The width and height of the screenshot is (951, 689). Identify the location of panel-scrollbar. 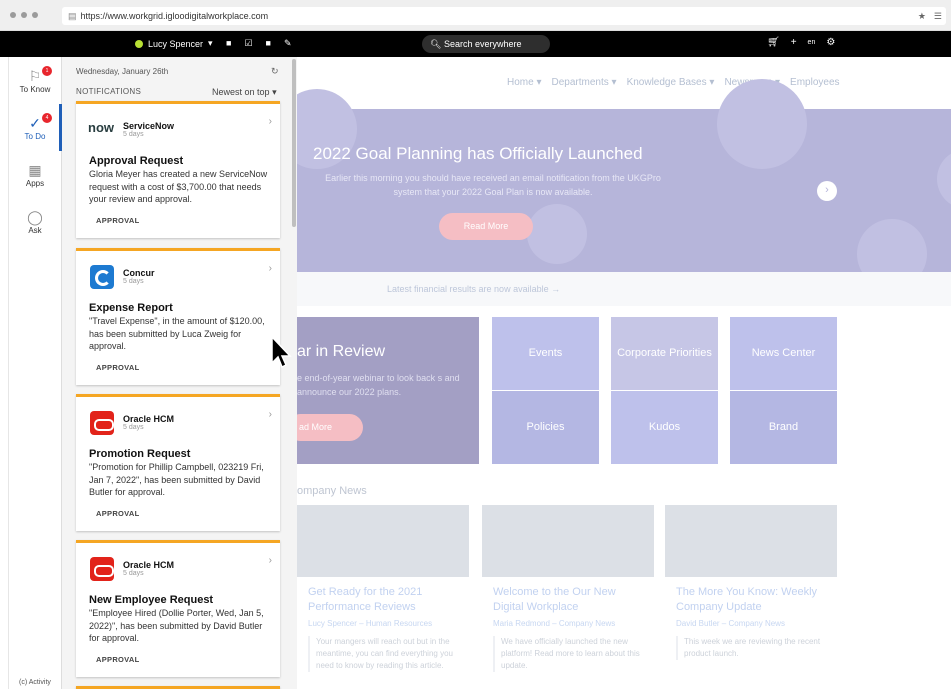
(294, 143).